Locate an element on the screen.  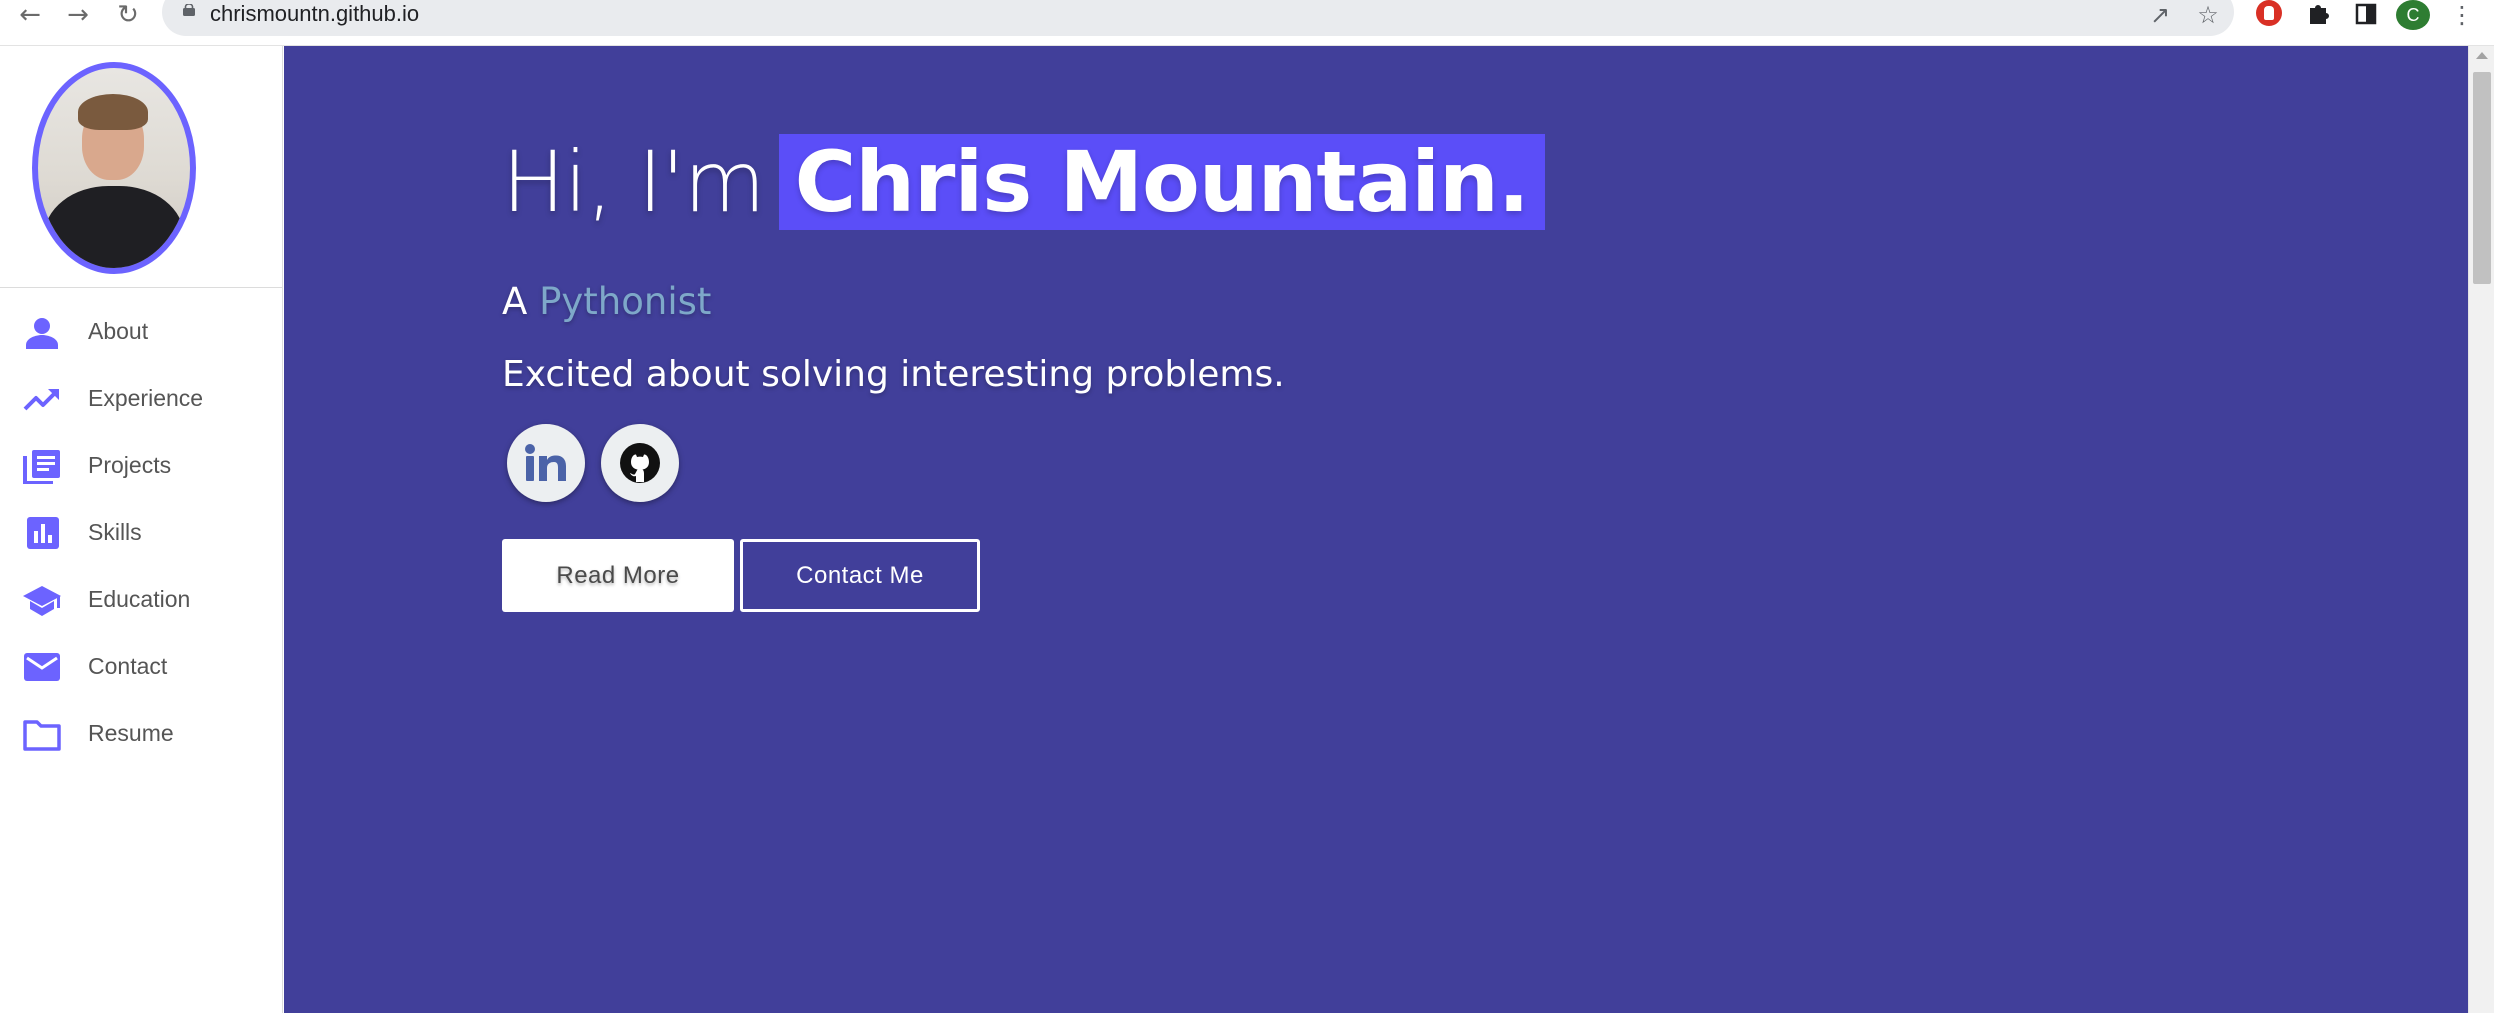
library-books-icon is located at coordinates (41, 467).